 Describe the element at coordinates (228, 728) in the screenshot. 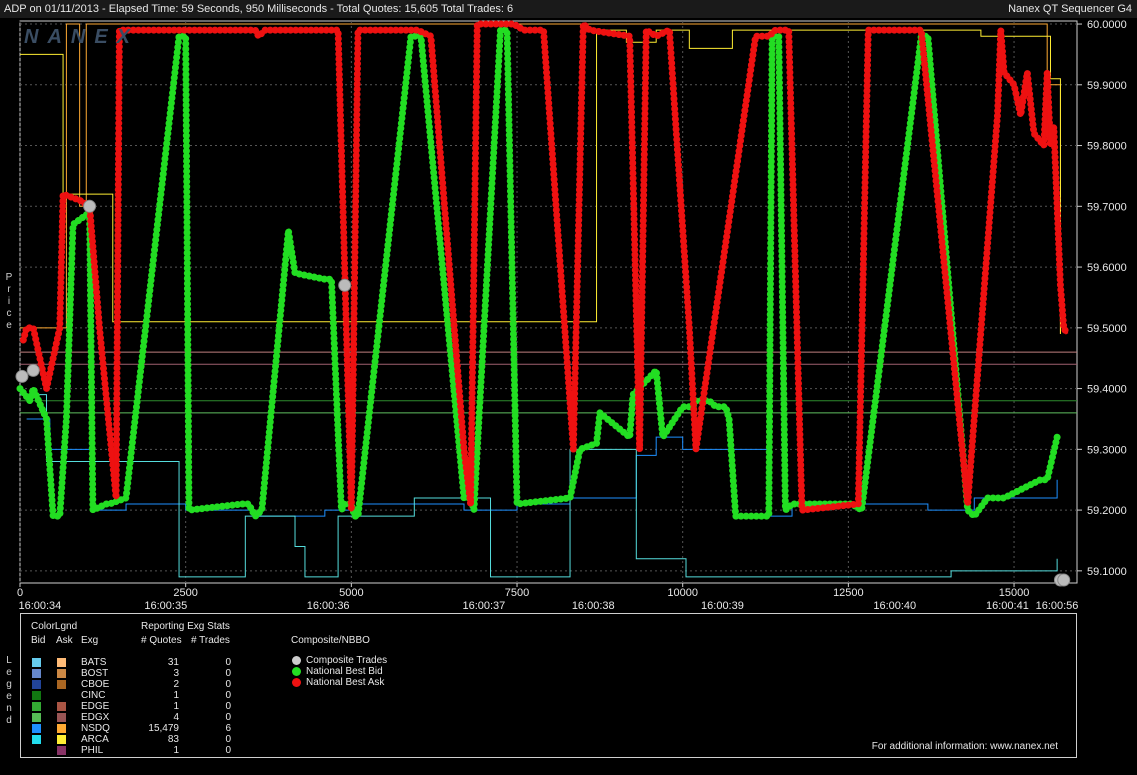

I see `exchange-trade-count: 6` at that location.